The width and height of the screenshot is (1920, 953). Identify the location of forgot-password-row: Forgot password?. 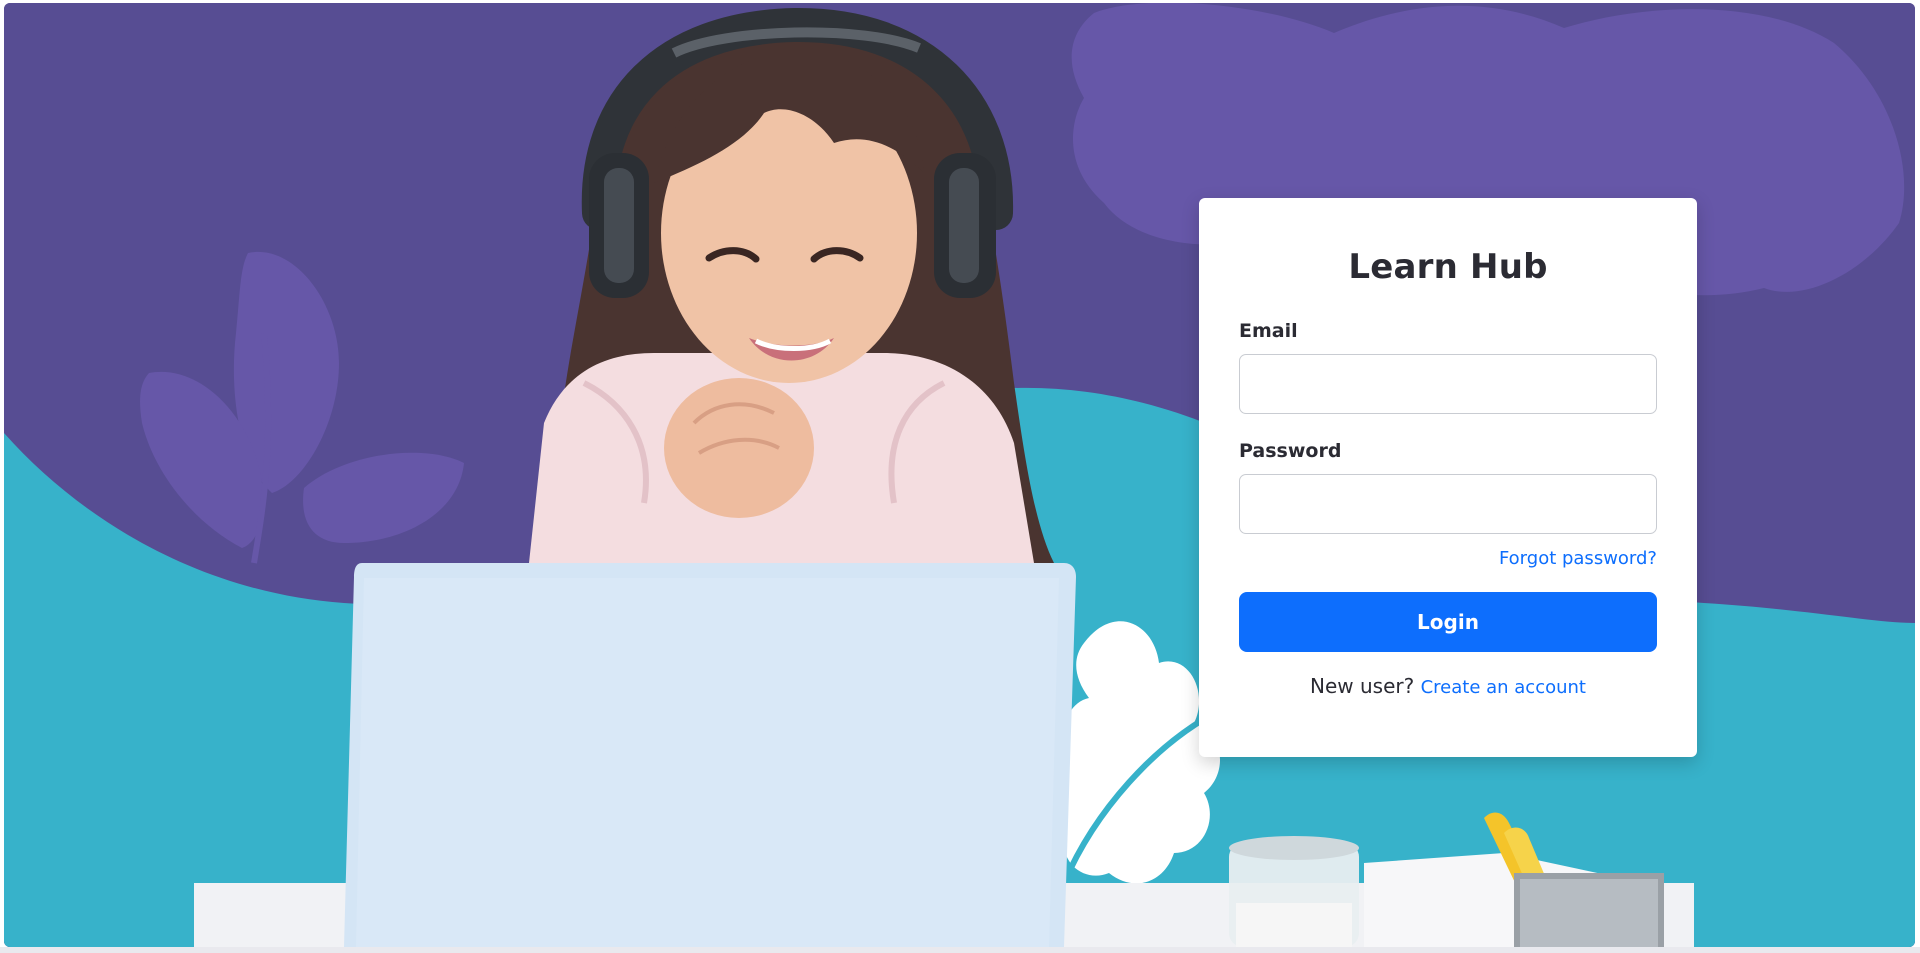
(1448, 560).